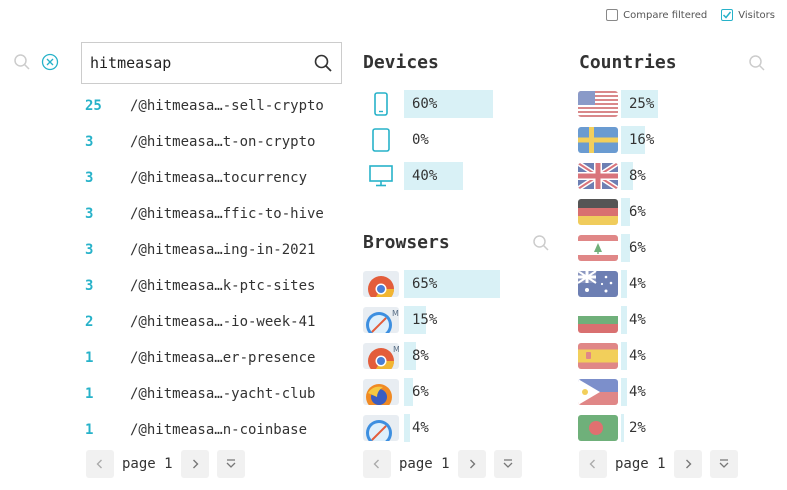 The image size is (787, 490). I want to click on bar-track: 25%, so click(695, 104).